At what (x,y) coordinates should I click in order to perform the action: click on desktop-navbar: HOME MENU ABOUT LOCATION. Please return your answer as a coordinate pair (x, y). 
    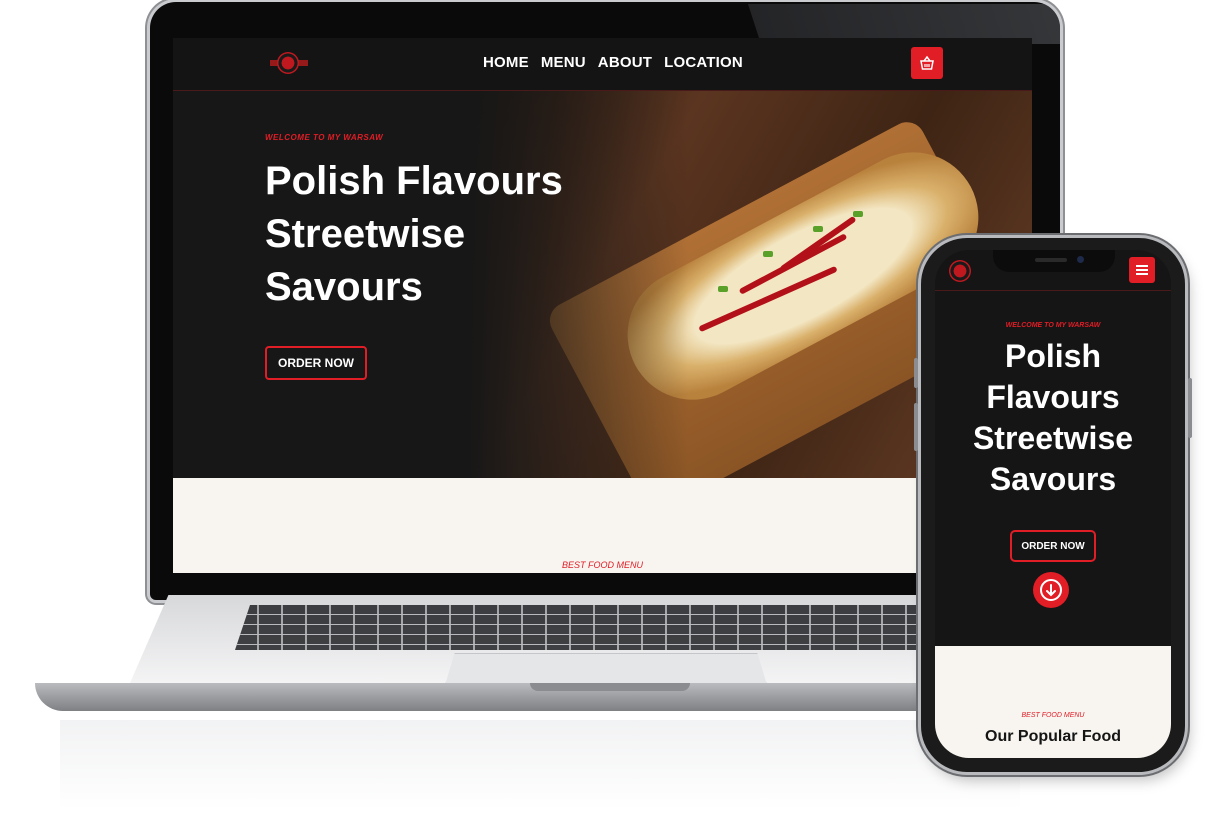
    Looking at the image, I should click on (602, 64).